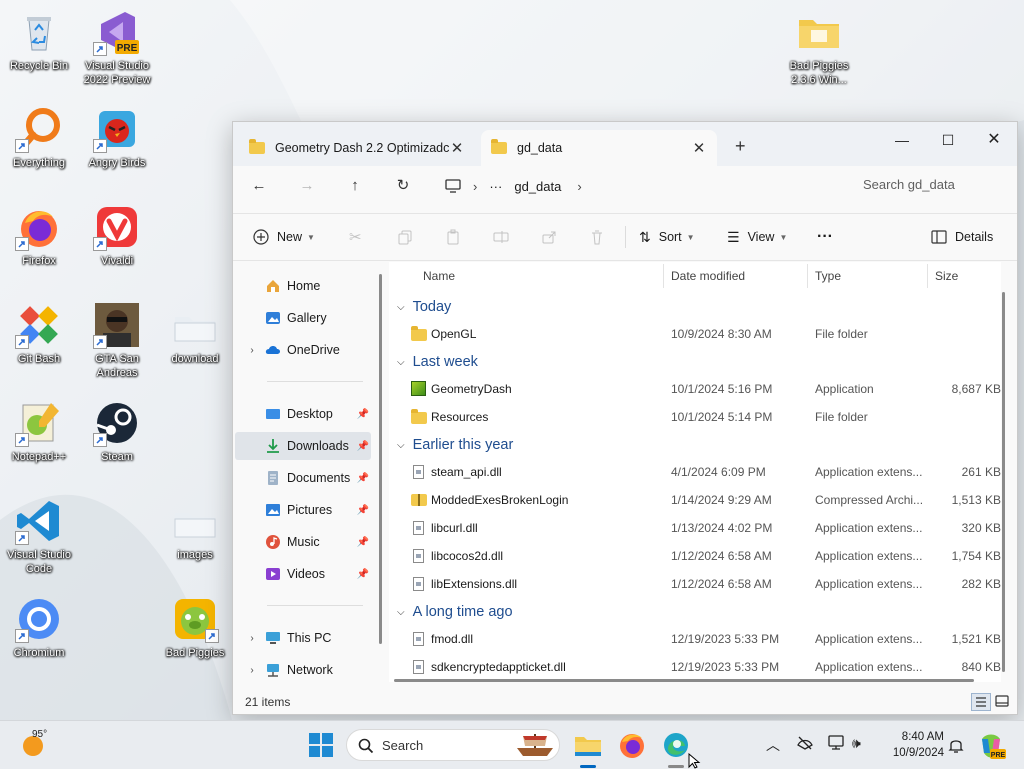 Image resolution: width=1024 pixels, height=769 pixels. Describe the element at coordinates (303, 318) in the screenshot. I see `nav-item-gallery: Gallery` at that location.